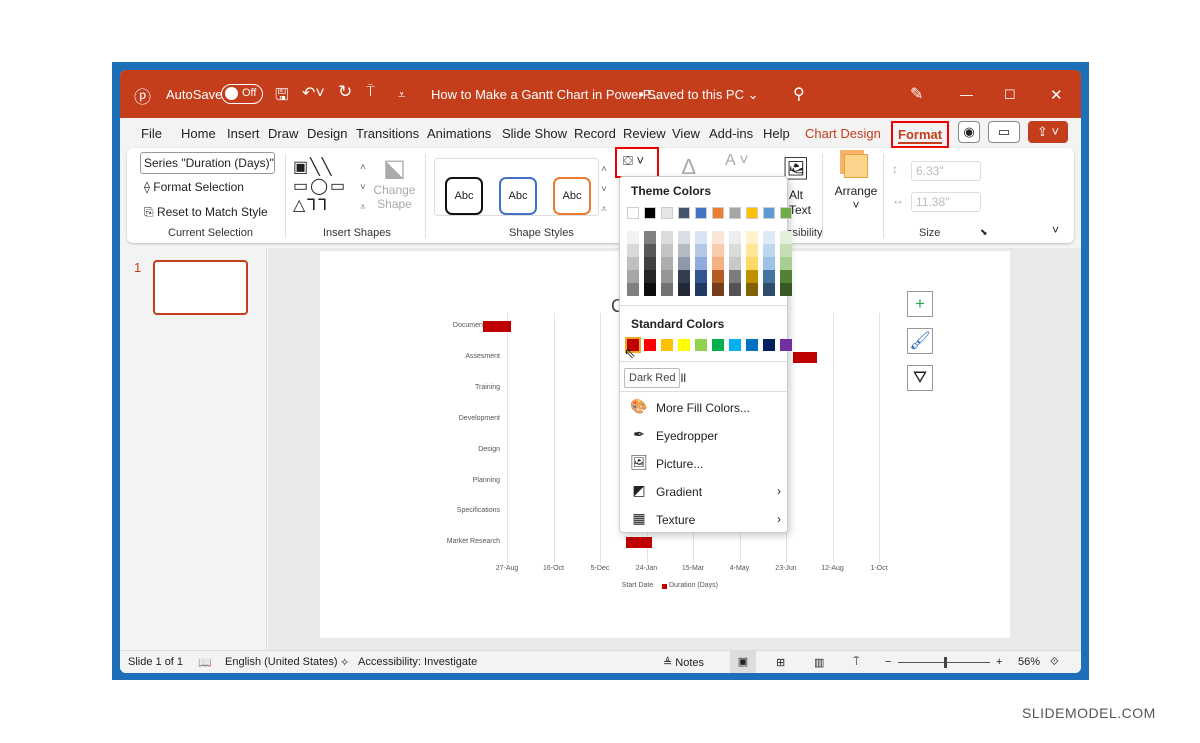 This screenshot has width=1200, height=743. Describe the element at coordinates (401, 95) in the screenshot. I see `customize-toolbar-icon: ⩡` at that location.